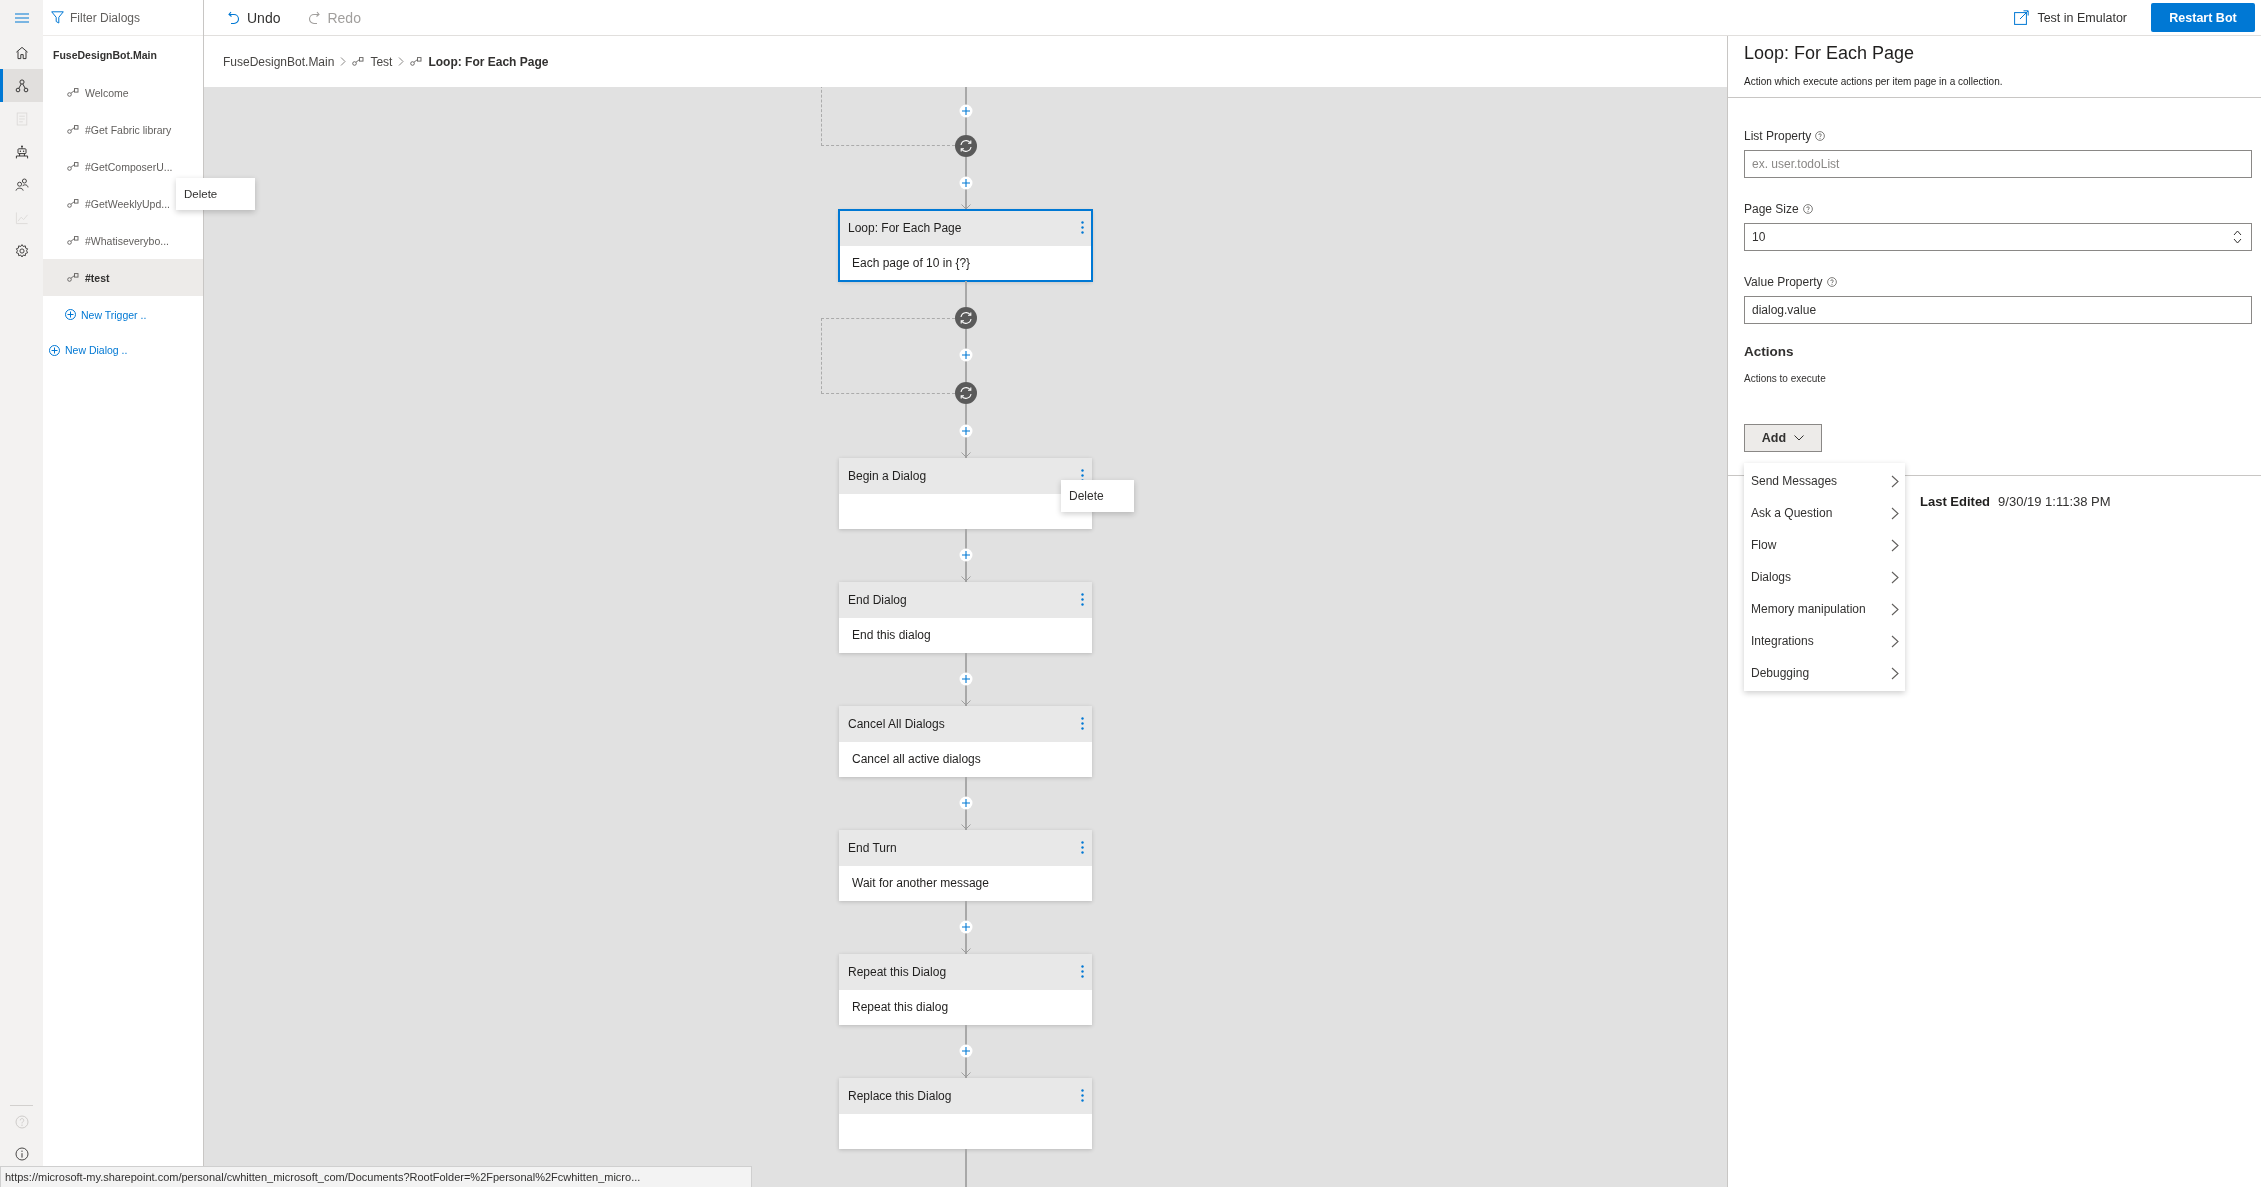 Image resolution: width=2261 pixels, height=1187 pixels. I want to click on card-title: End Turn, so click(872, 847).